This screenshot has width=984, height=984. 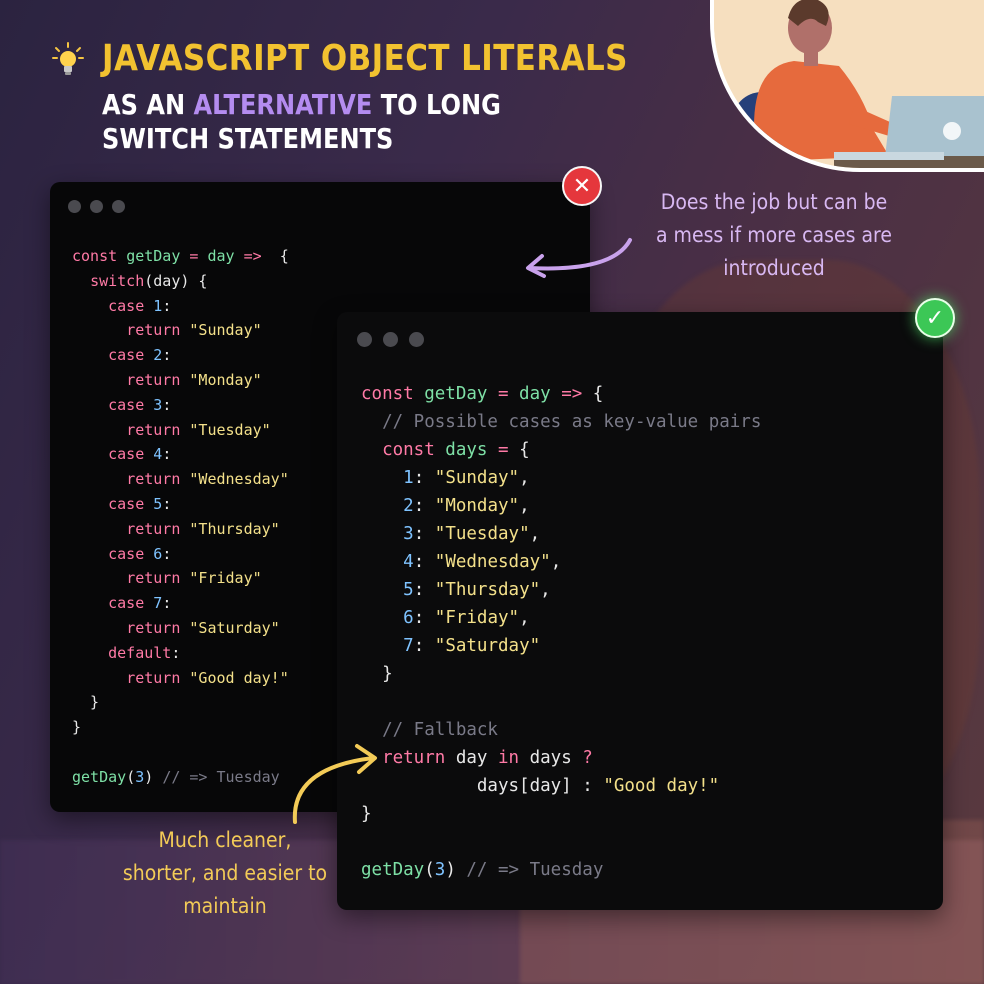 I want to click on code-token: ?, so click(x=587, y=758).